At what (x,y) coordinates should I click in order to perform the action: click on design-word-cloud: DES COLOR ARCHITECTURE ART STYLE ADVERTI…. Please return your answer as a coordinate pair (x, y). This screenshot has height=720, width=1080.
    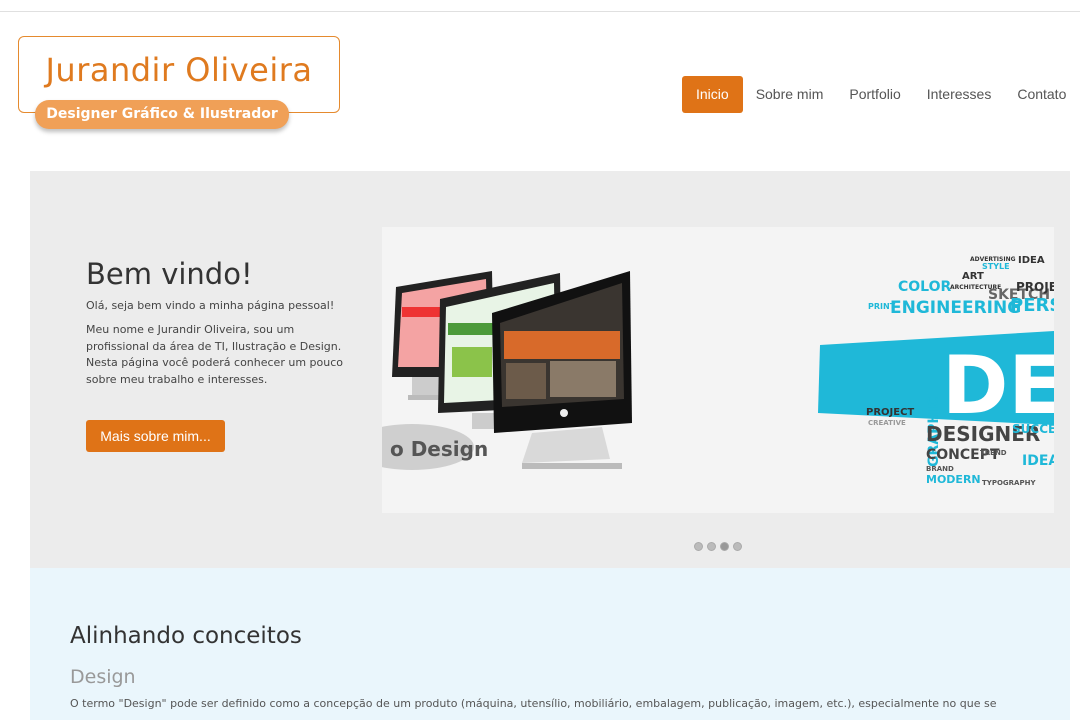
    Looking at the image, I should click on (936, 371).